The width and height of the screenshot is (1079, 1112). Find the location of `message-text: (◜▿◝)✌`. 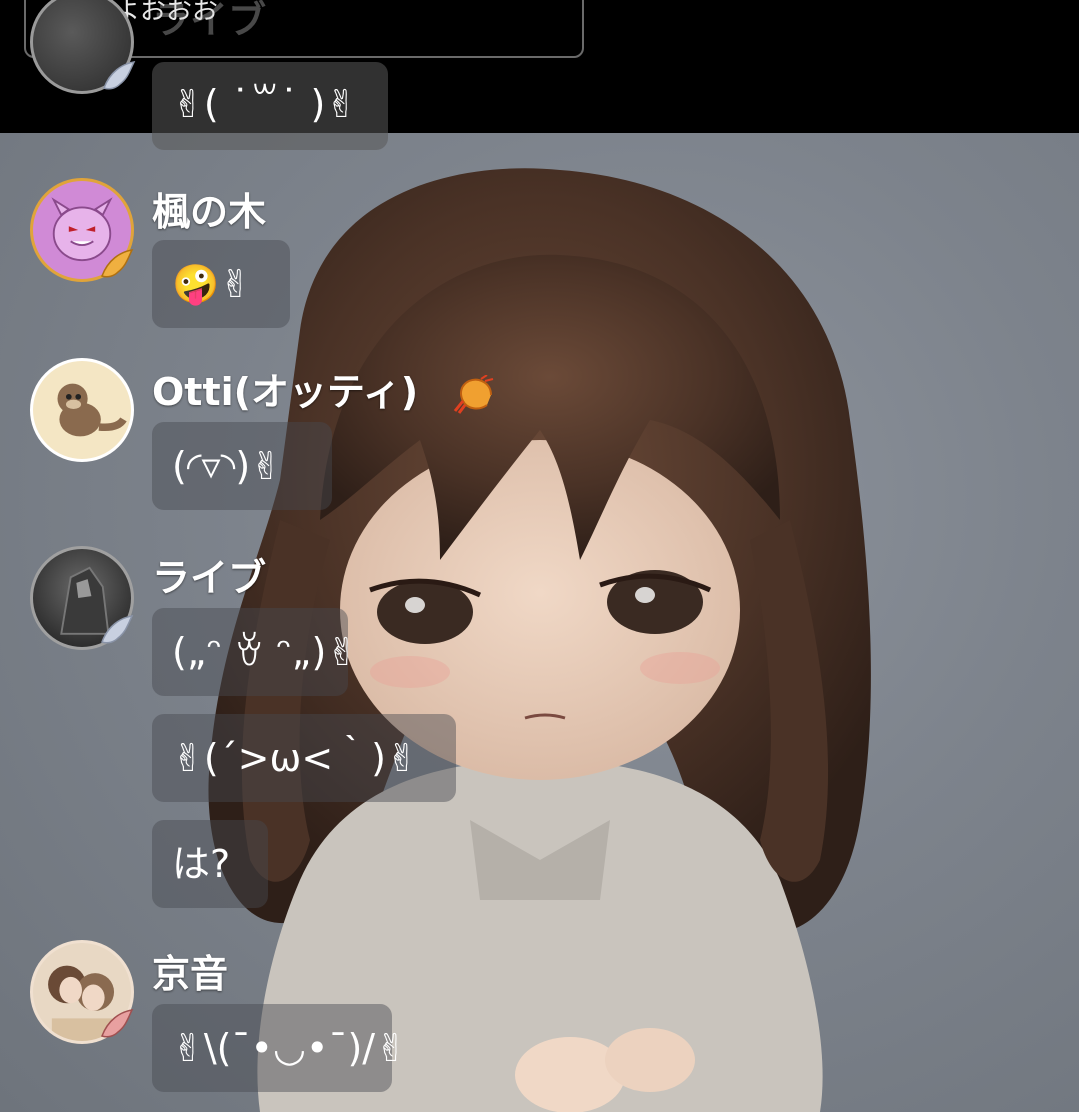

message-text: (◜▿◝)✌ is located at coordinates (227, 466).